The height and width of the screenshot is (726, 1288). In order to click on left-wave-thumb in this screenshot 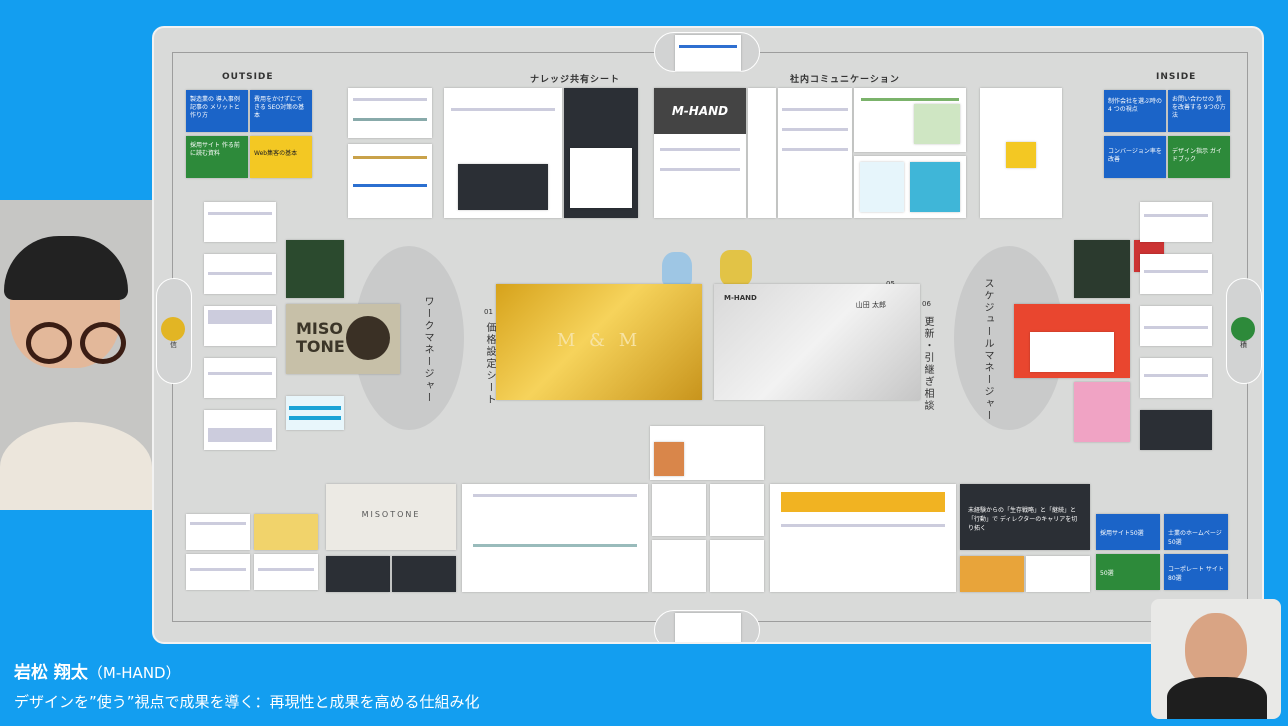, I will do `click(315, 413)`.